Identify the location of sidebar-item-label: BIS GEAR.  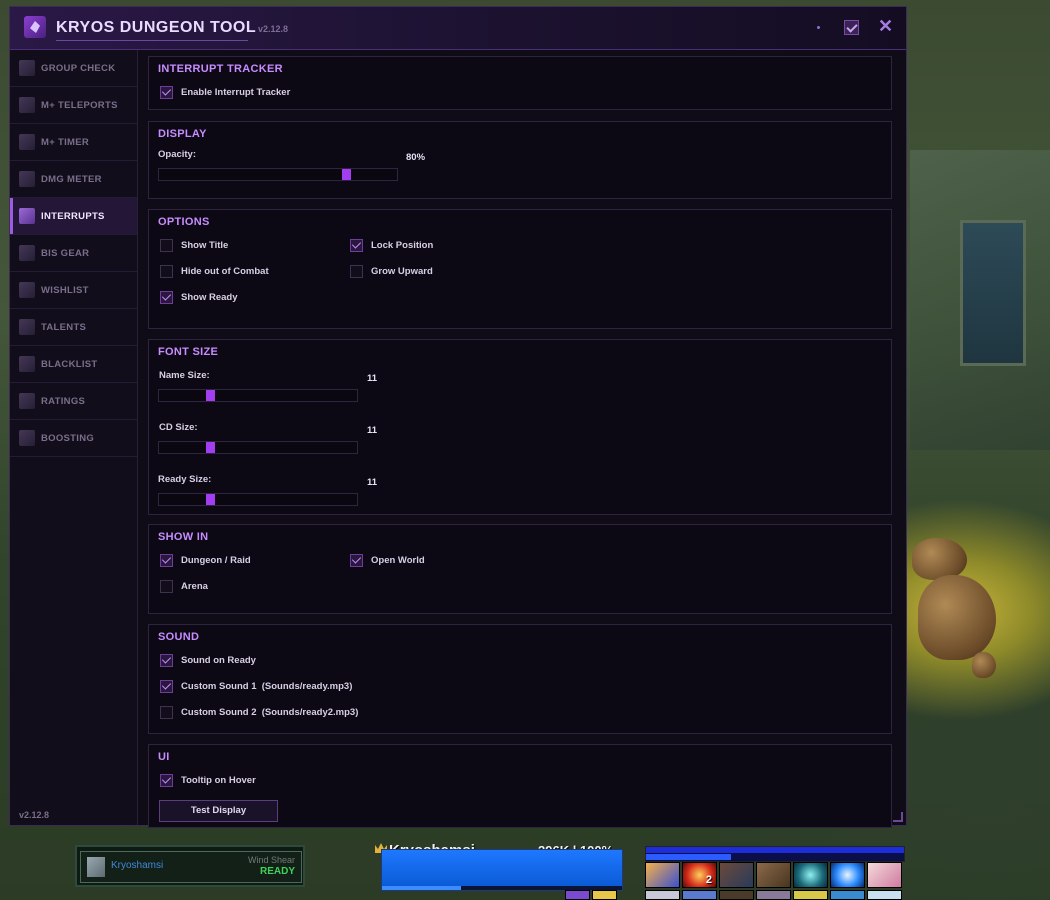
(65, 253).